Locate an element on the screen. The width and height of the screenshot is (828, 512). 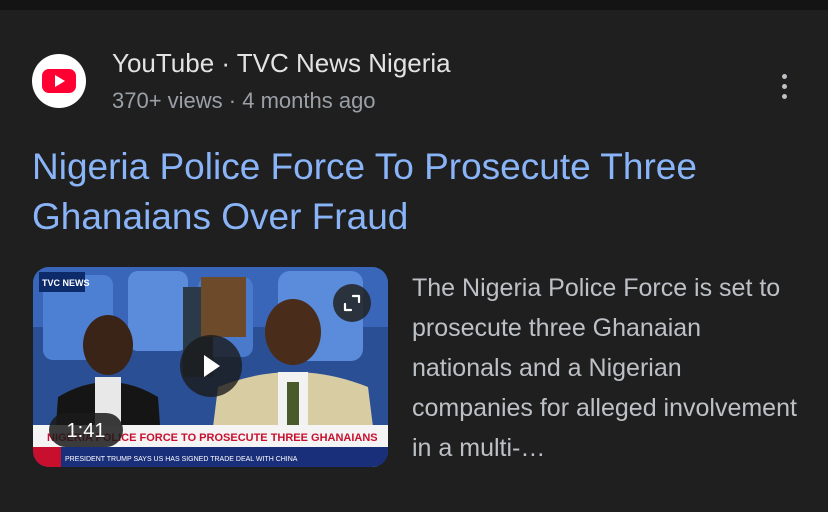
youtube-logo-icon is located at coordinates (59, 81).